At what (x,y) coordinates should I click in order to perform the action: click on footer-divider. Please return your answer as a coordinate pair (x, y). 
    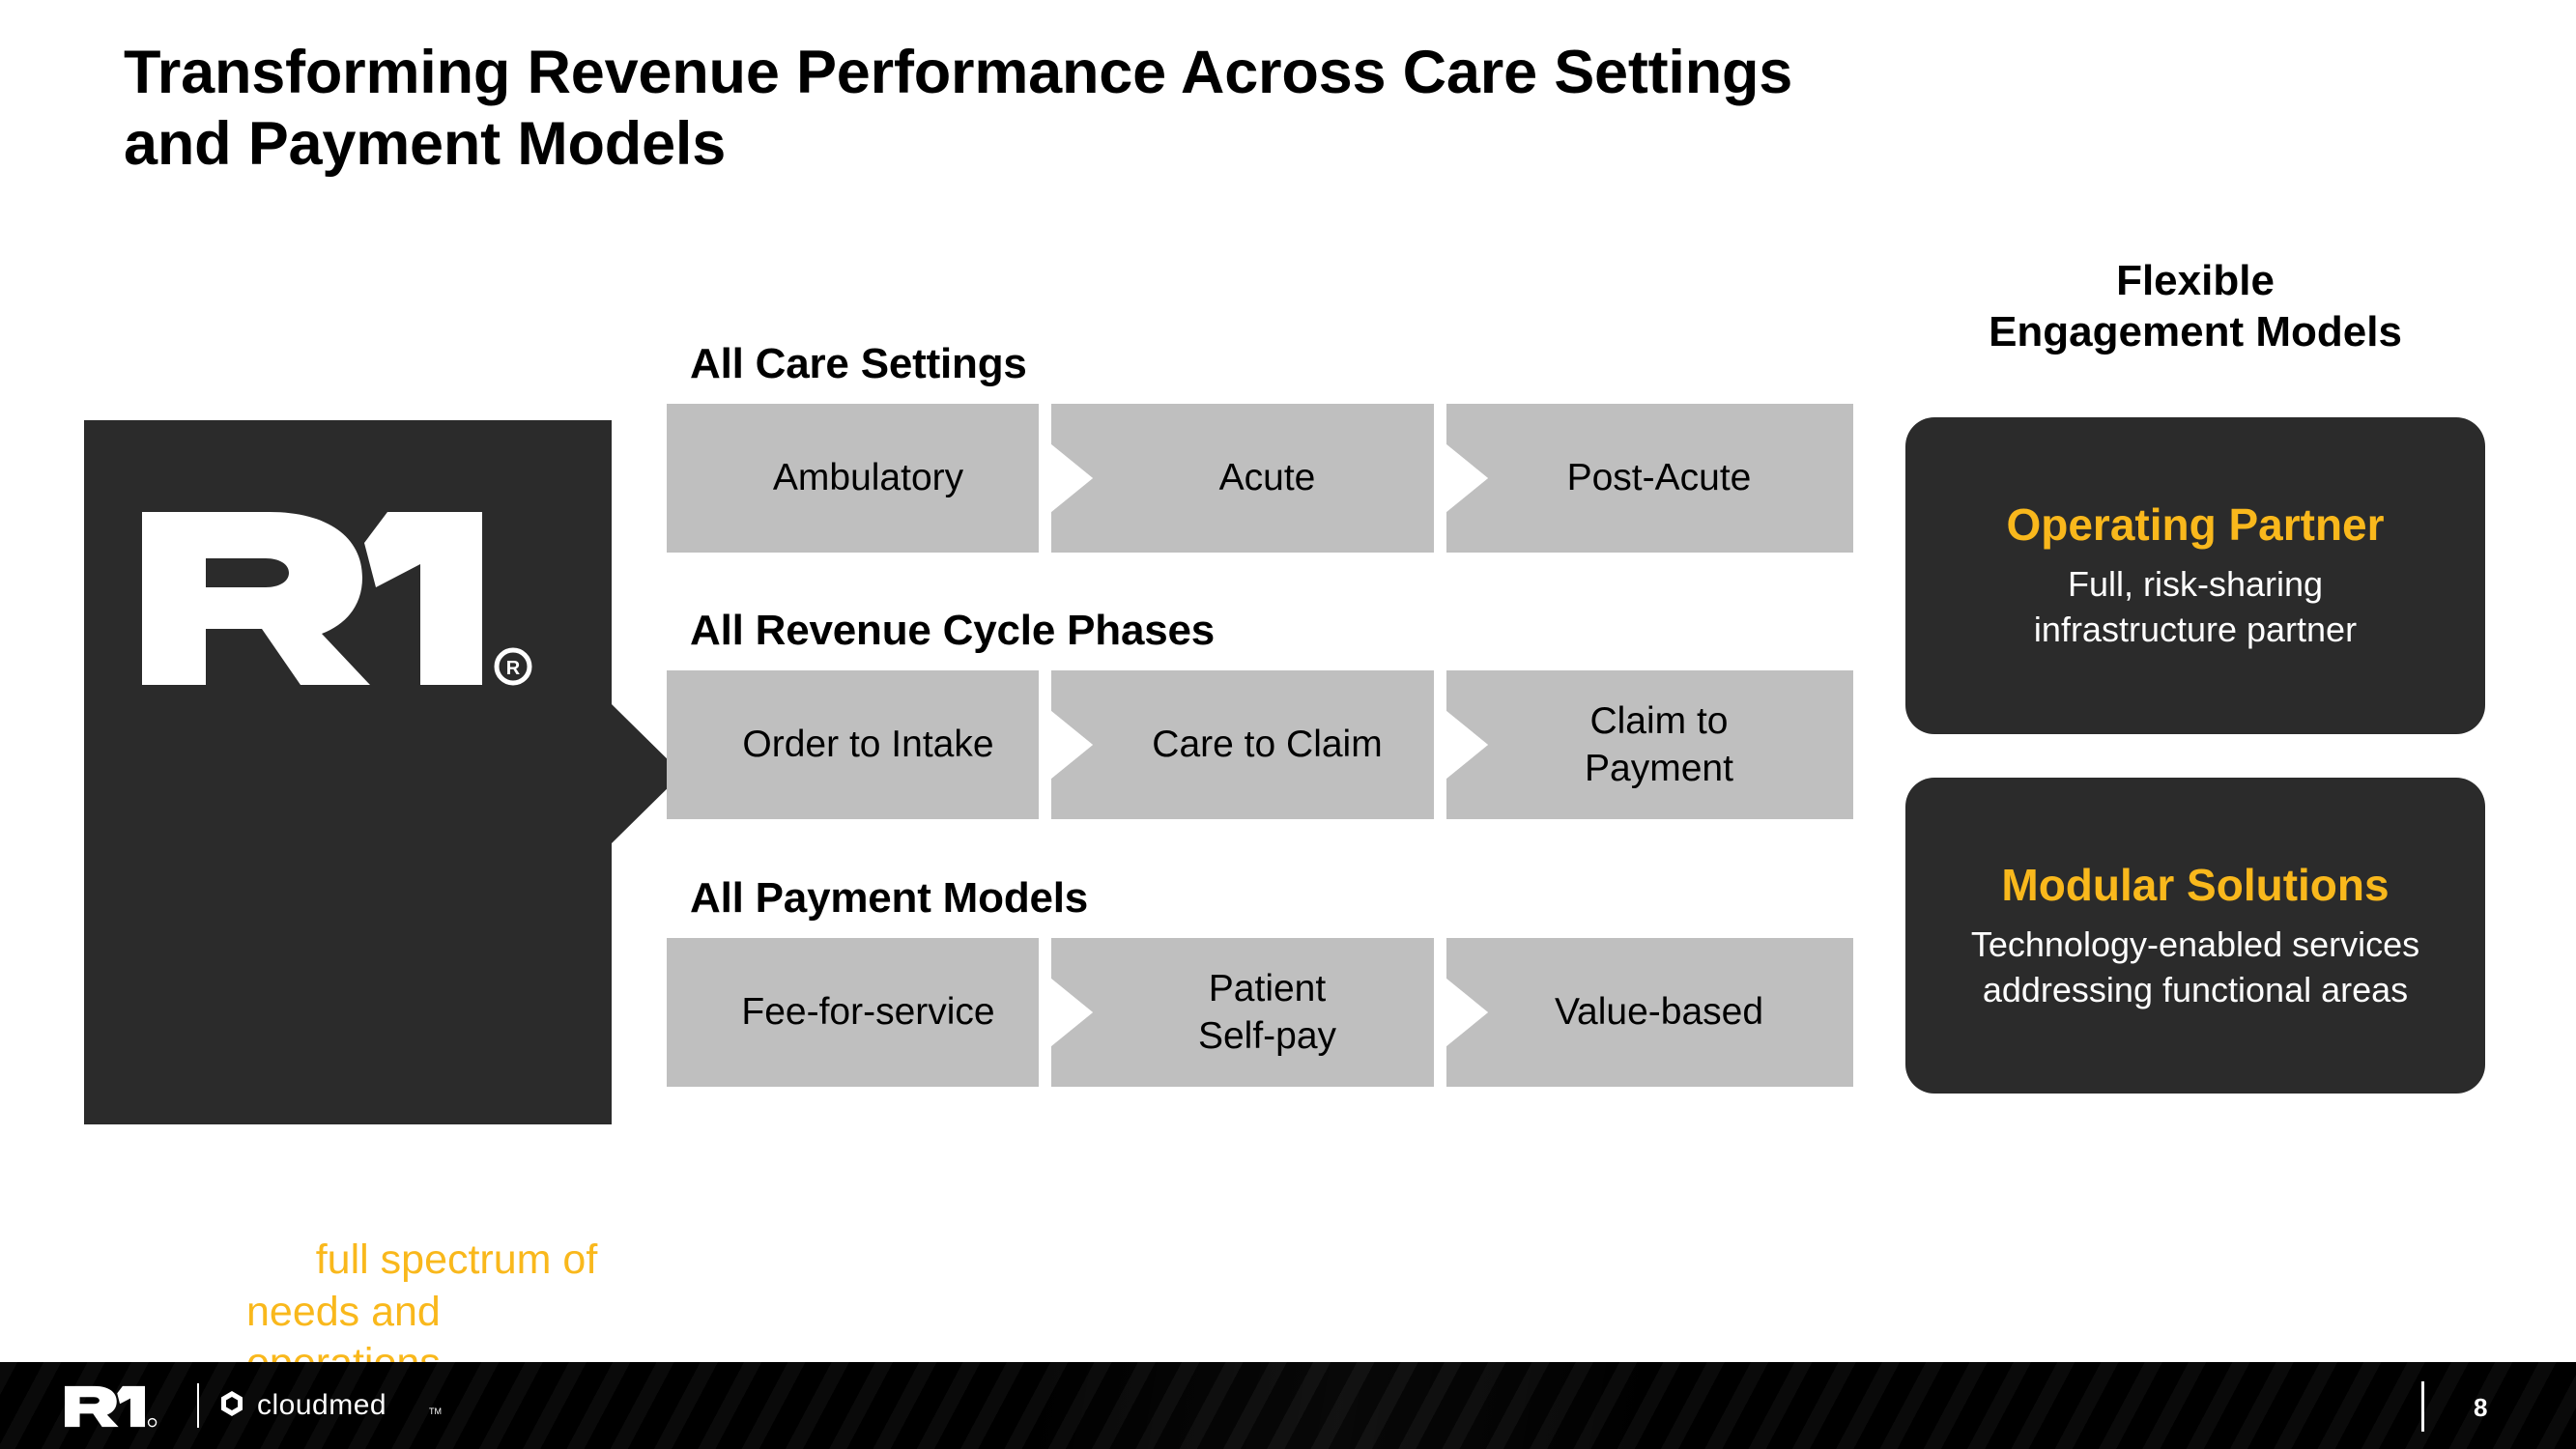
    Looking at the image, I should click on (198, 1405).